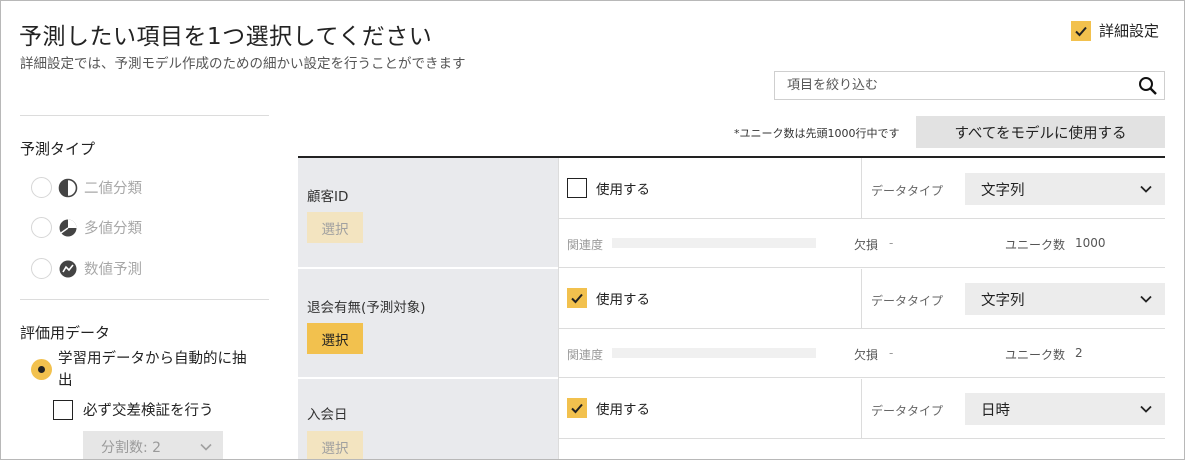 This screenshot has height=460, width=1185. I want to click on chart-circle-icon, so click(68, 268).